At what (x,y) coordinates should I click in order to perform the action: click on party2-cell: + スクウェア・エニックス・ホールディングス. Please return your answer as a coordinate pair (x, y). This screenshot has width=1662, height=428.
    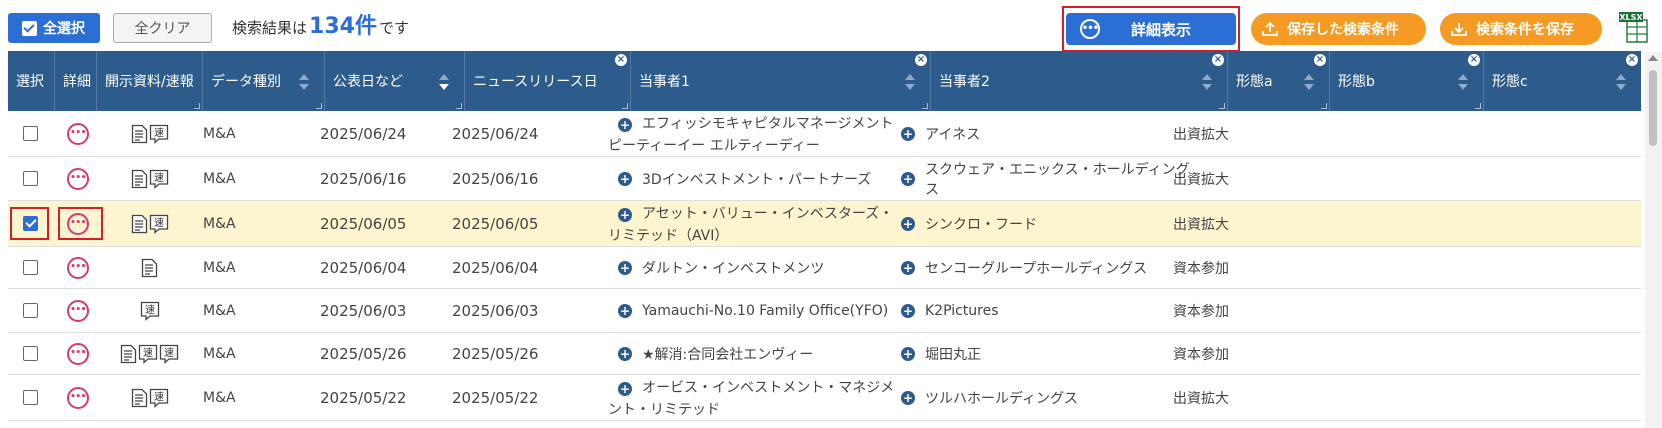
    Looking at the image, I should click on (1051, 178).